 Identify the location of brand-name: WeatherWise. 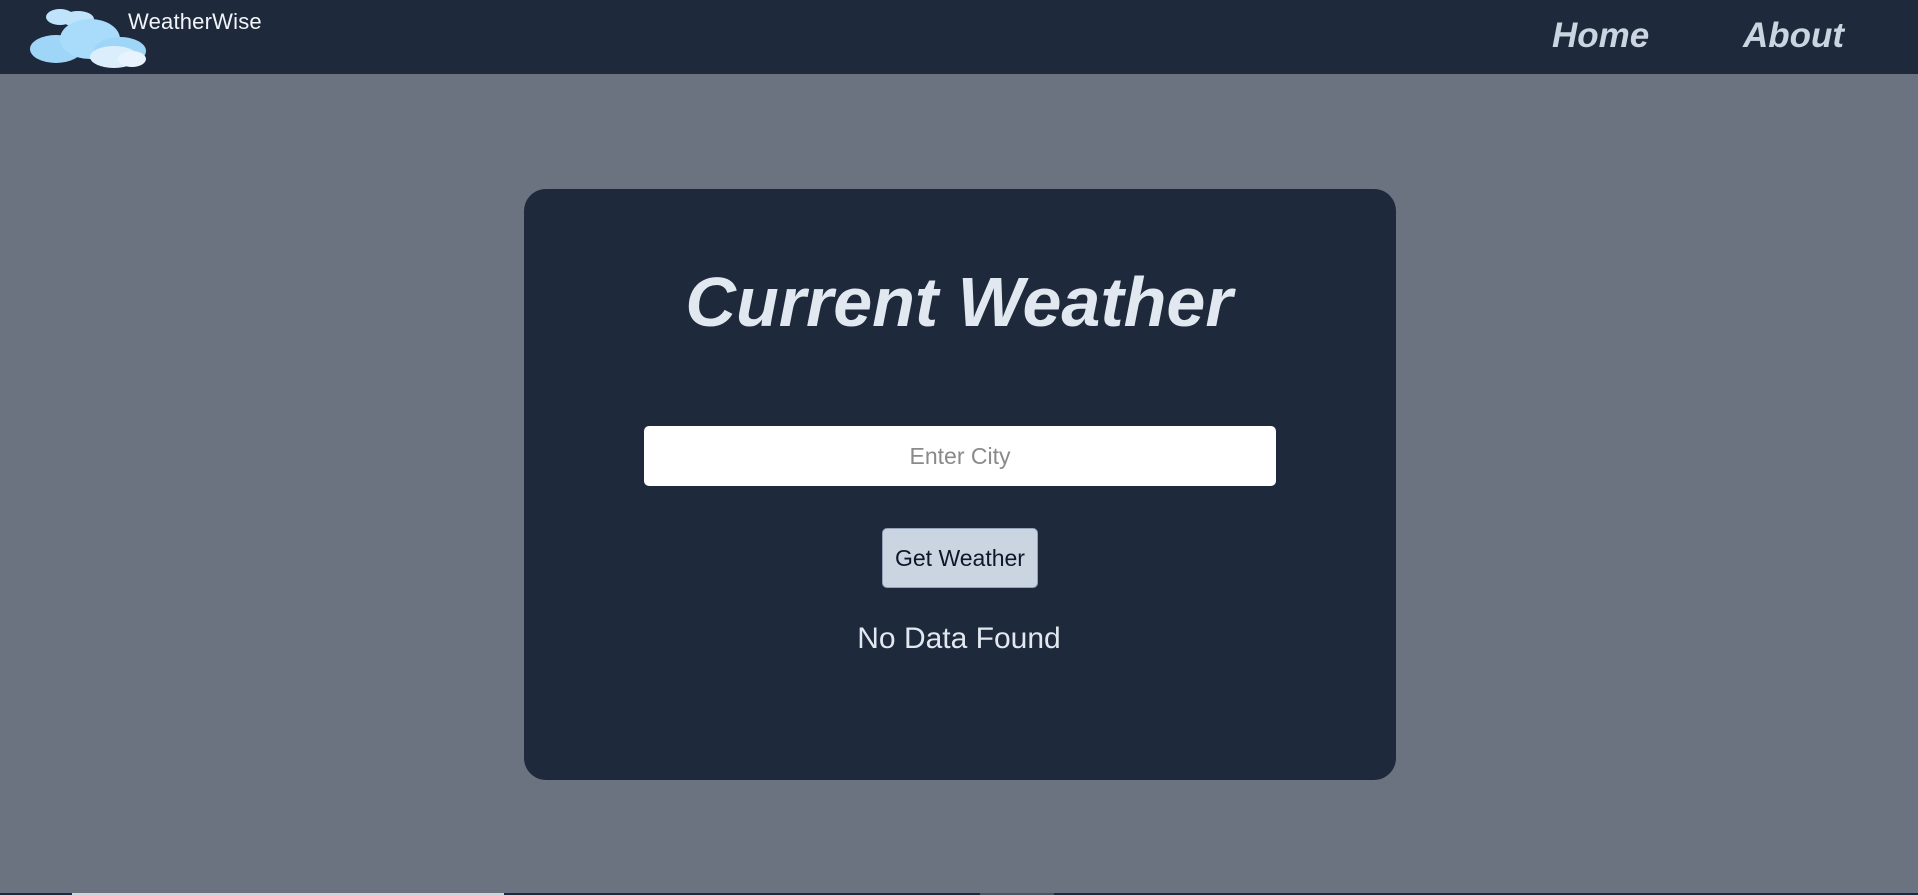
(195, 21).